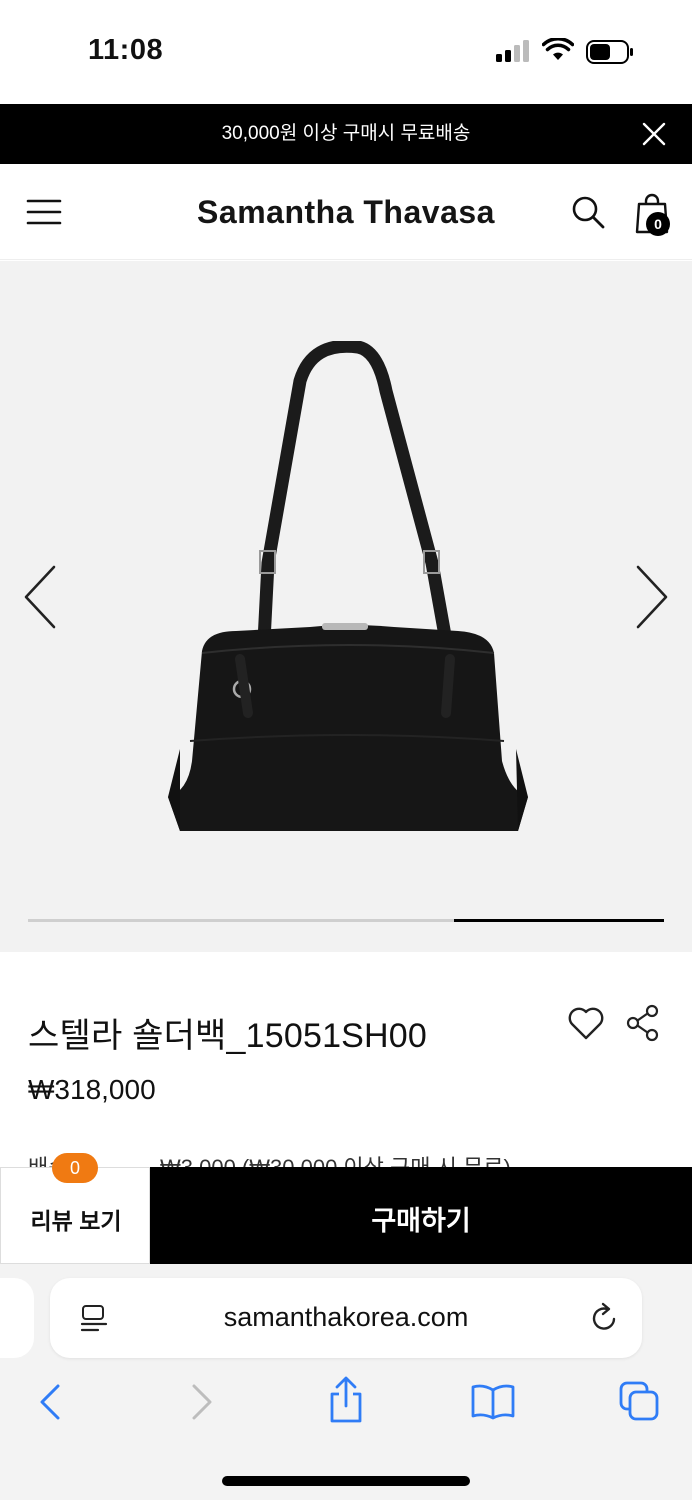 The width and height of the screenshot is (692, 1500). What do you see at coordinates (493, 1401) in the screenshot?
I see `bookmarks-icon` at bounding box center [493, 1401].